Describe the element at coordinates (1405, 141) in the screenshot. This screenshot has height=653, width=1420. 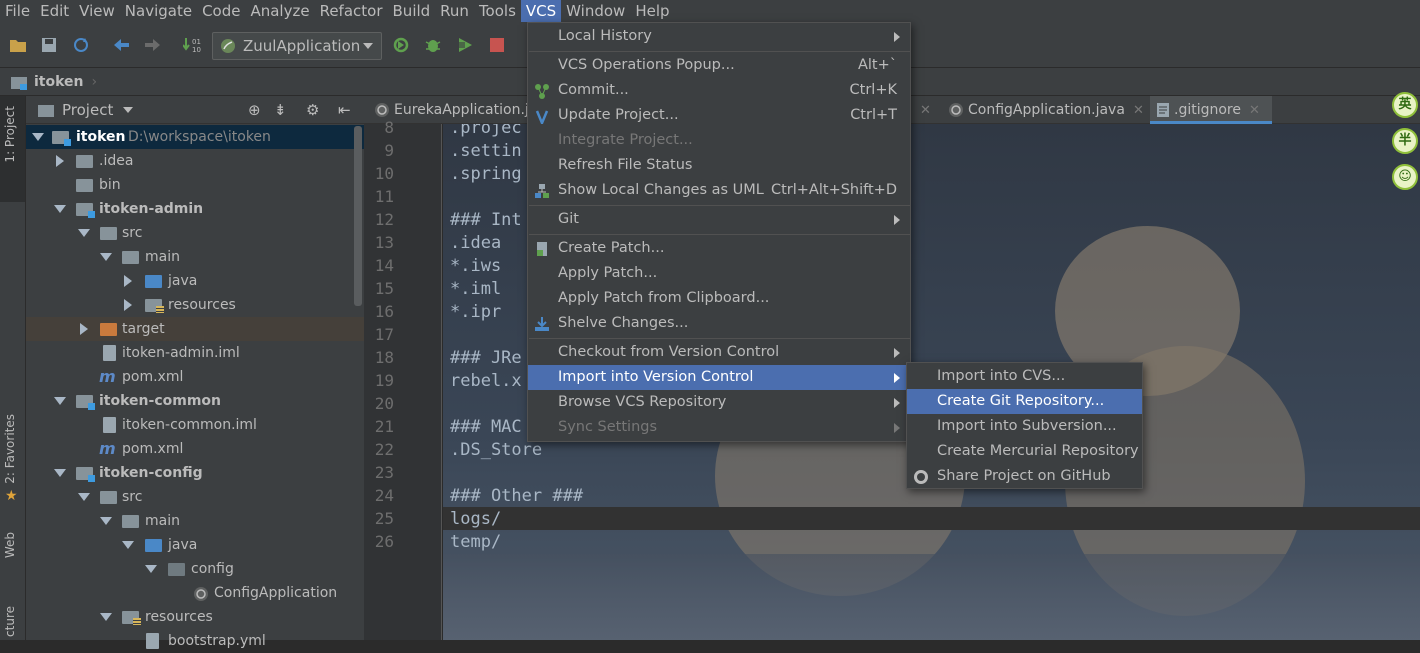
I see `ime-width-button: 半` at that location.